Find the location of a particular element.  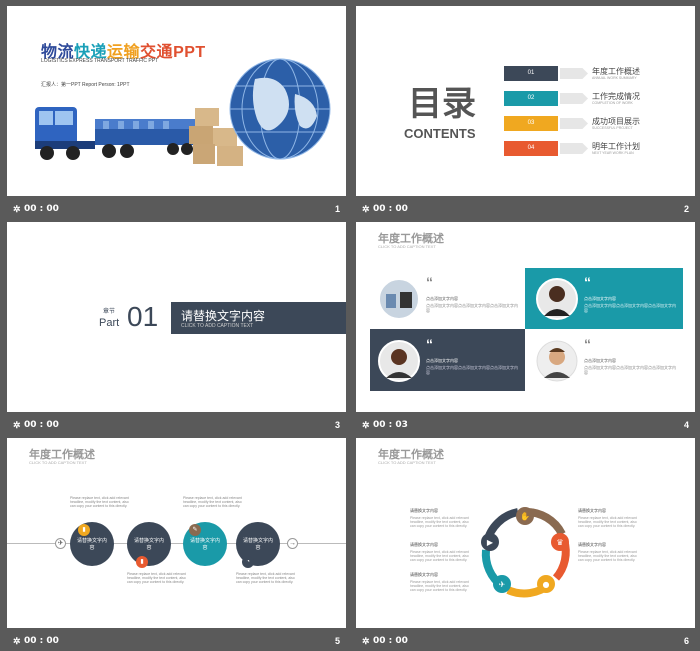

slide-1-reporter: 汇报人：第一PPT Report Person: 1PPT is located at coordinates (85, 85).